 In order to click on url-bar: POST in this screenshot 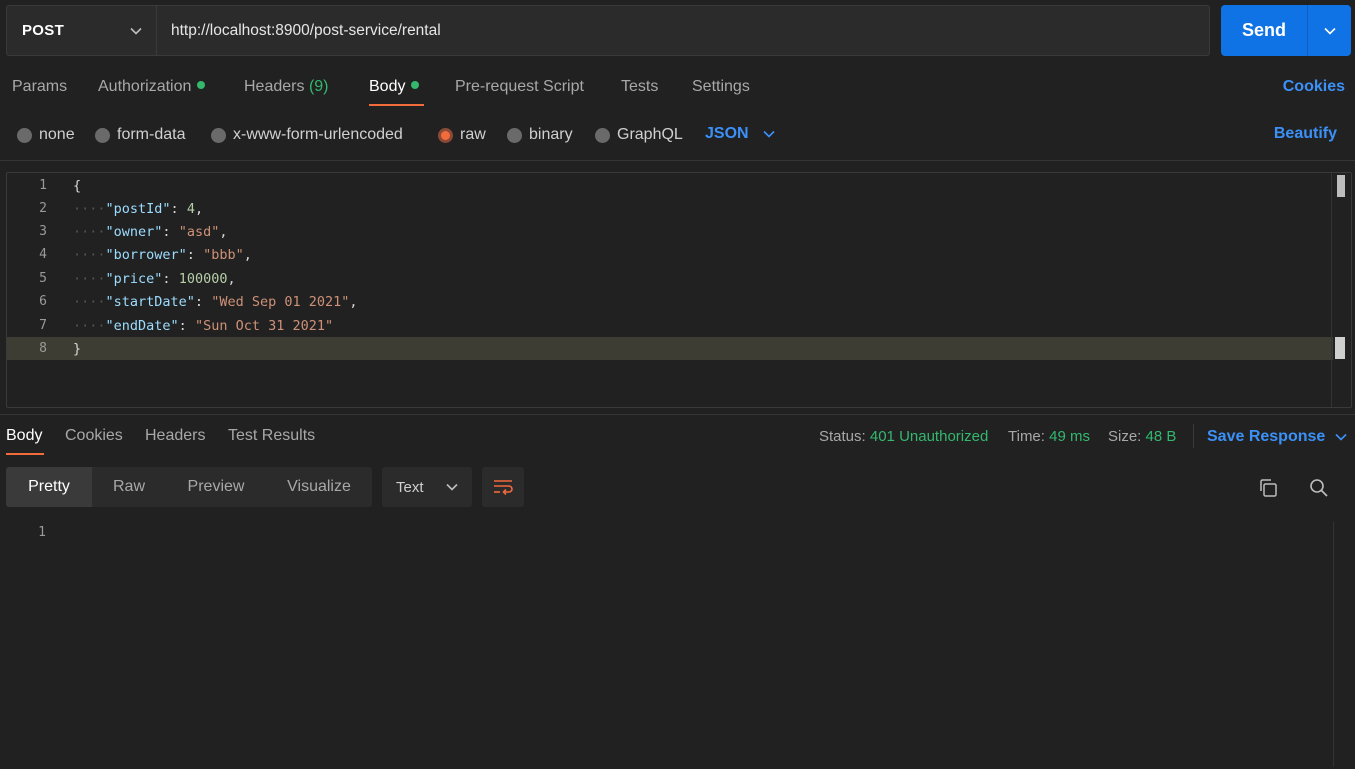, I will do `click(608, 30)`.